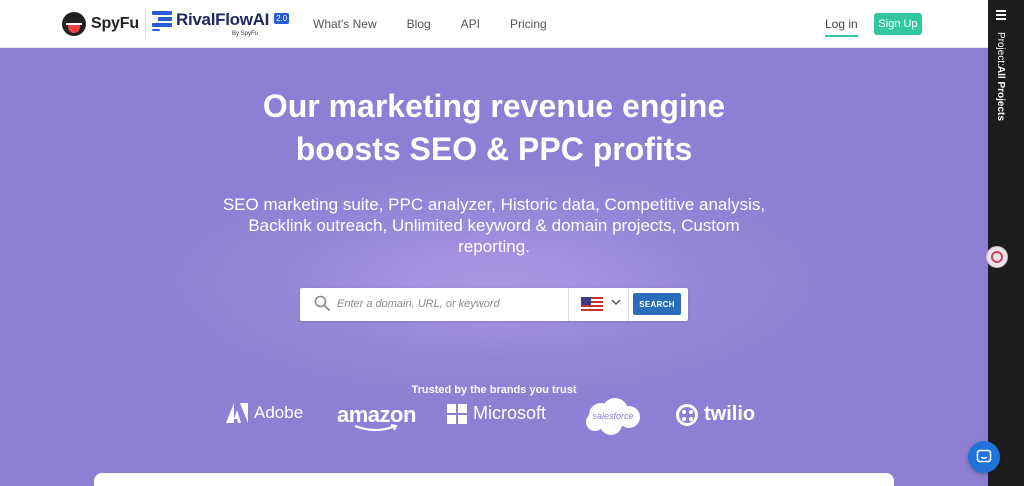 Image resolution: width=1024 pixels, height=486 pixels. I want to click on search-button: SEARCH, so click(657, 304).